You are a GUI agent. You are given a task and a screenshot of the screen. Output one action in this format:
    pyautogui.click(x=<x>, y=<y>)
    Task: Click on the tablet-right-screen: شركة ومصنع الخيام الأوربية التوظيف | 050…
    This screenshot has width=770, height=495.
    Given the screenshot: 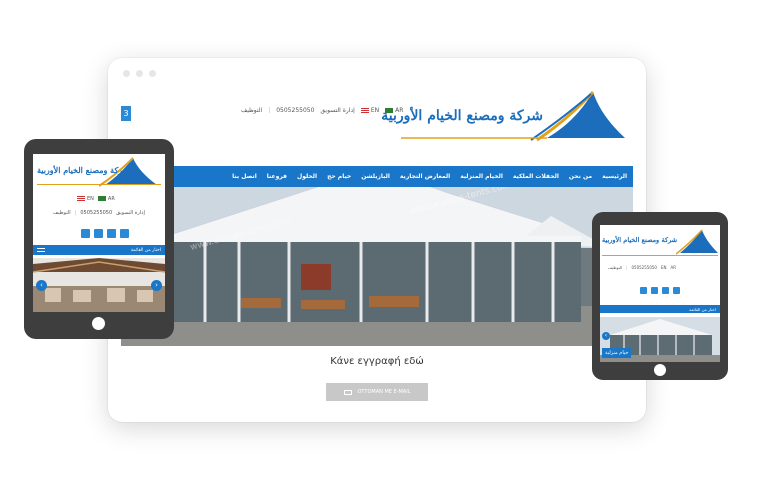 What is the action you would take?
    pyautogui.click(x=660, y=293)
    